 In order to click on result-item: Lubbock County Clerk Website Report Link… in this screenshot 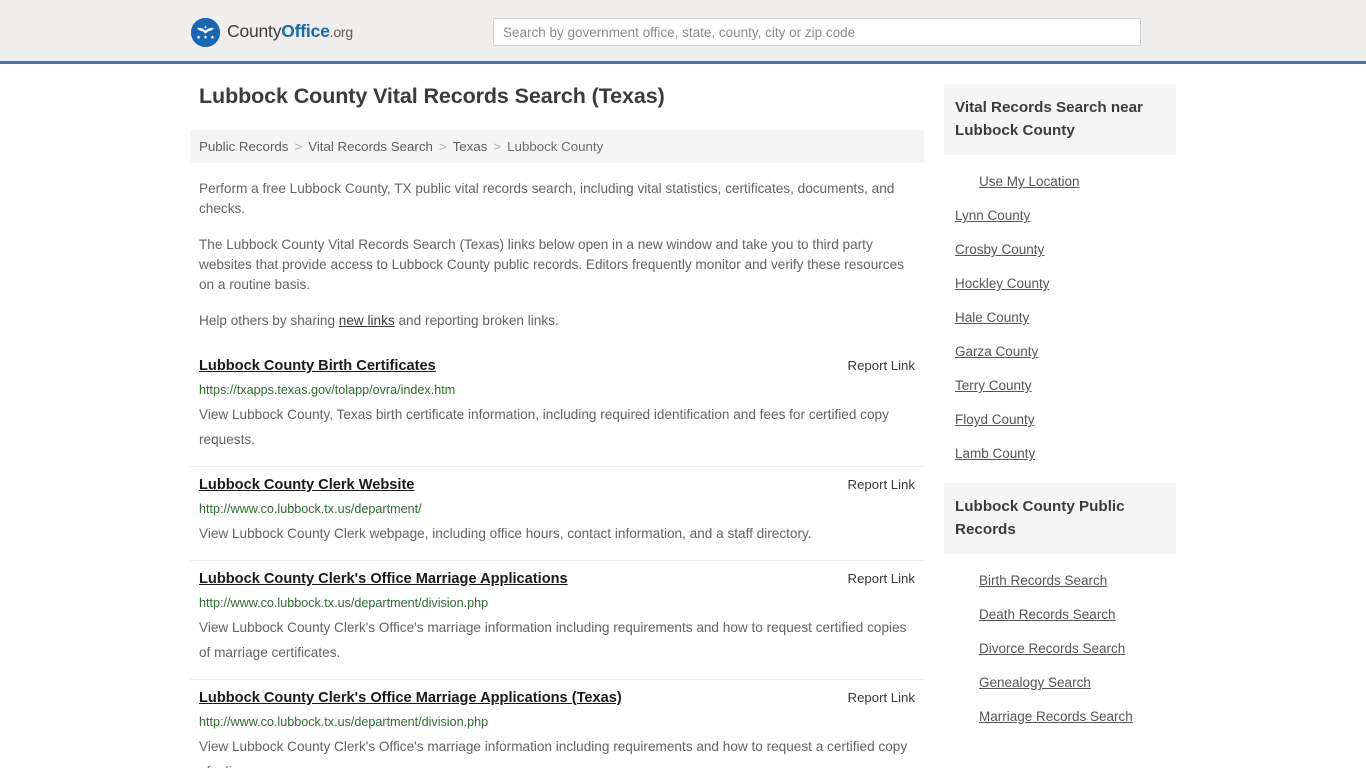, I will do `click(557, 514)`.